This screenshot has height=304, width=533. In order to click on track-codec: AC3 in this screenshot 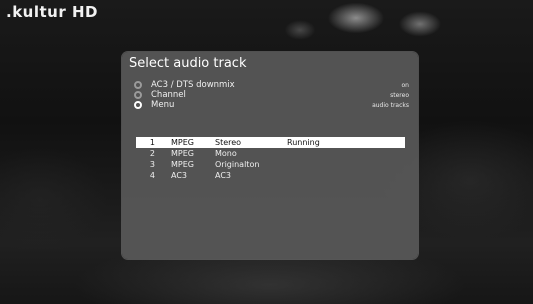, I will do `click(179, 175)`.